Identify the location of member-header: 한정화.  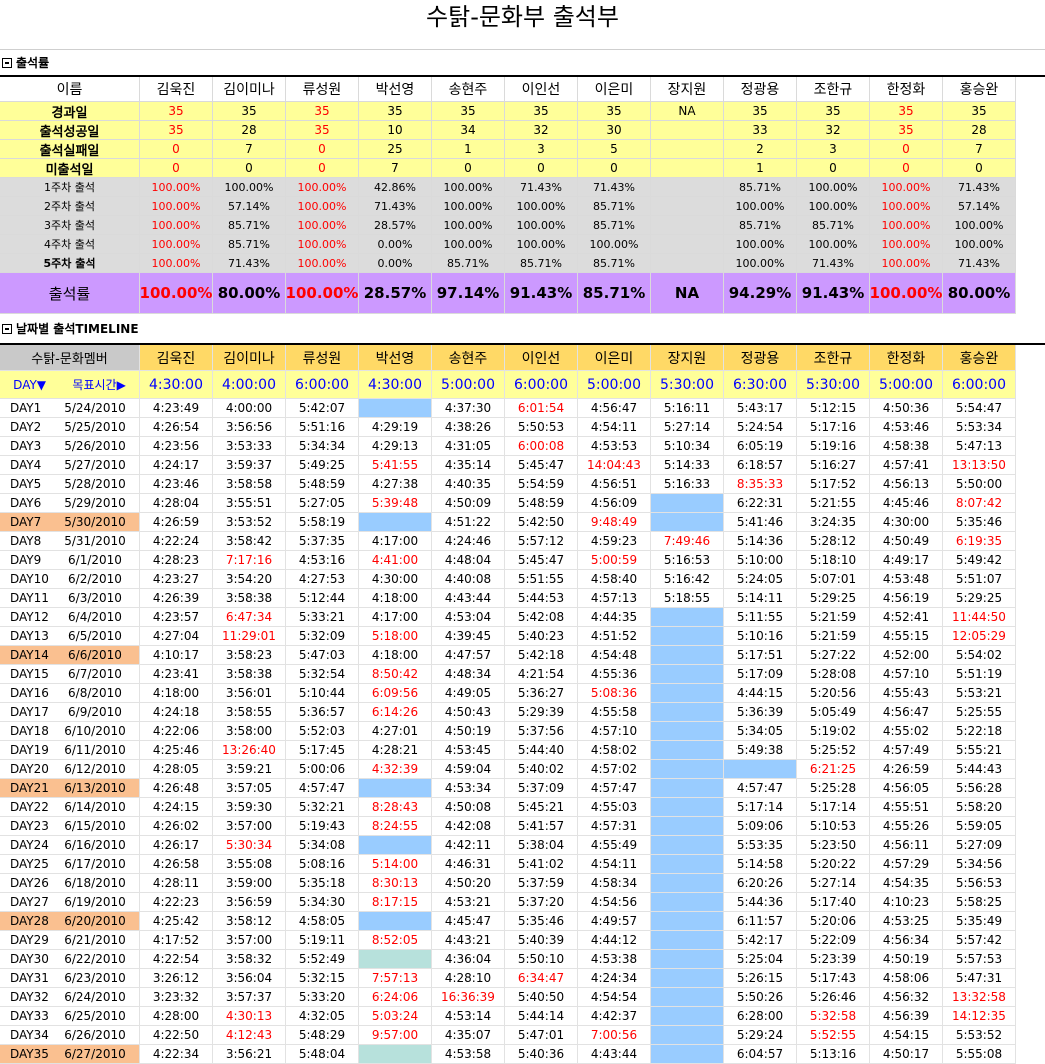
(906, 358).